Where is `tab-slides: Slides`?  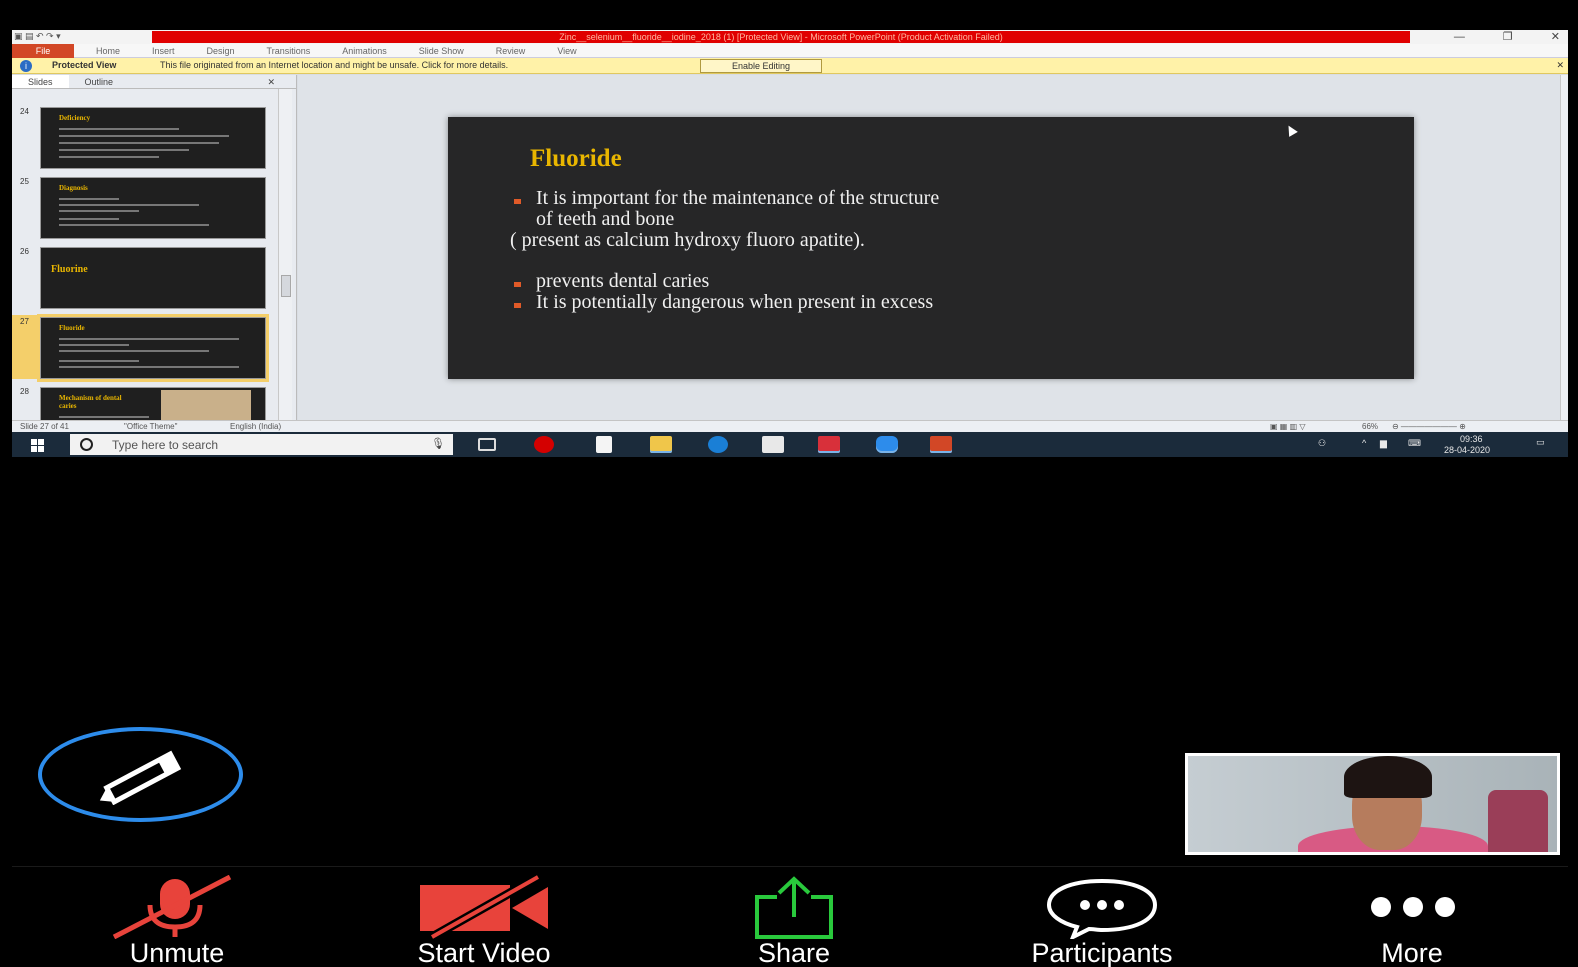 tab-slides: Slides is located at coordinates (40, 81).